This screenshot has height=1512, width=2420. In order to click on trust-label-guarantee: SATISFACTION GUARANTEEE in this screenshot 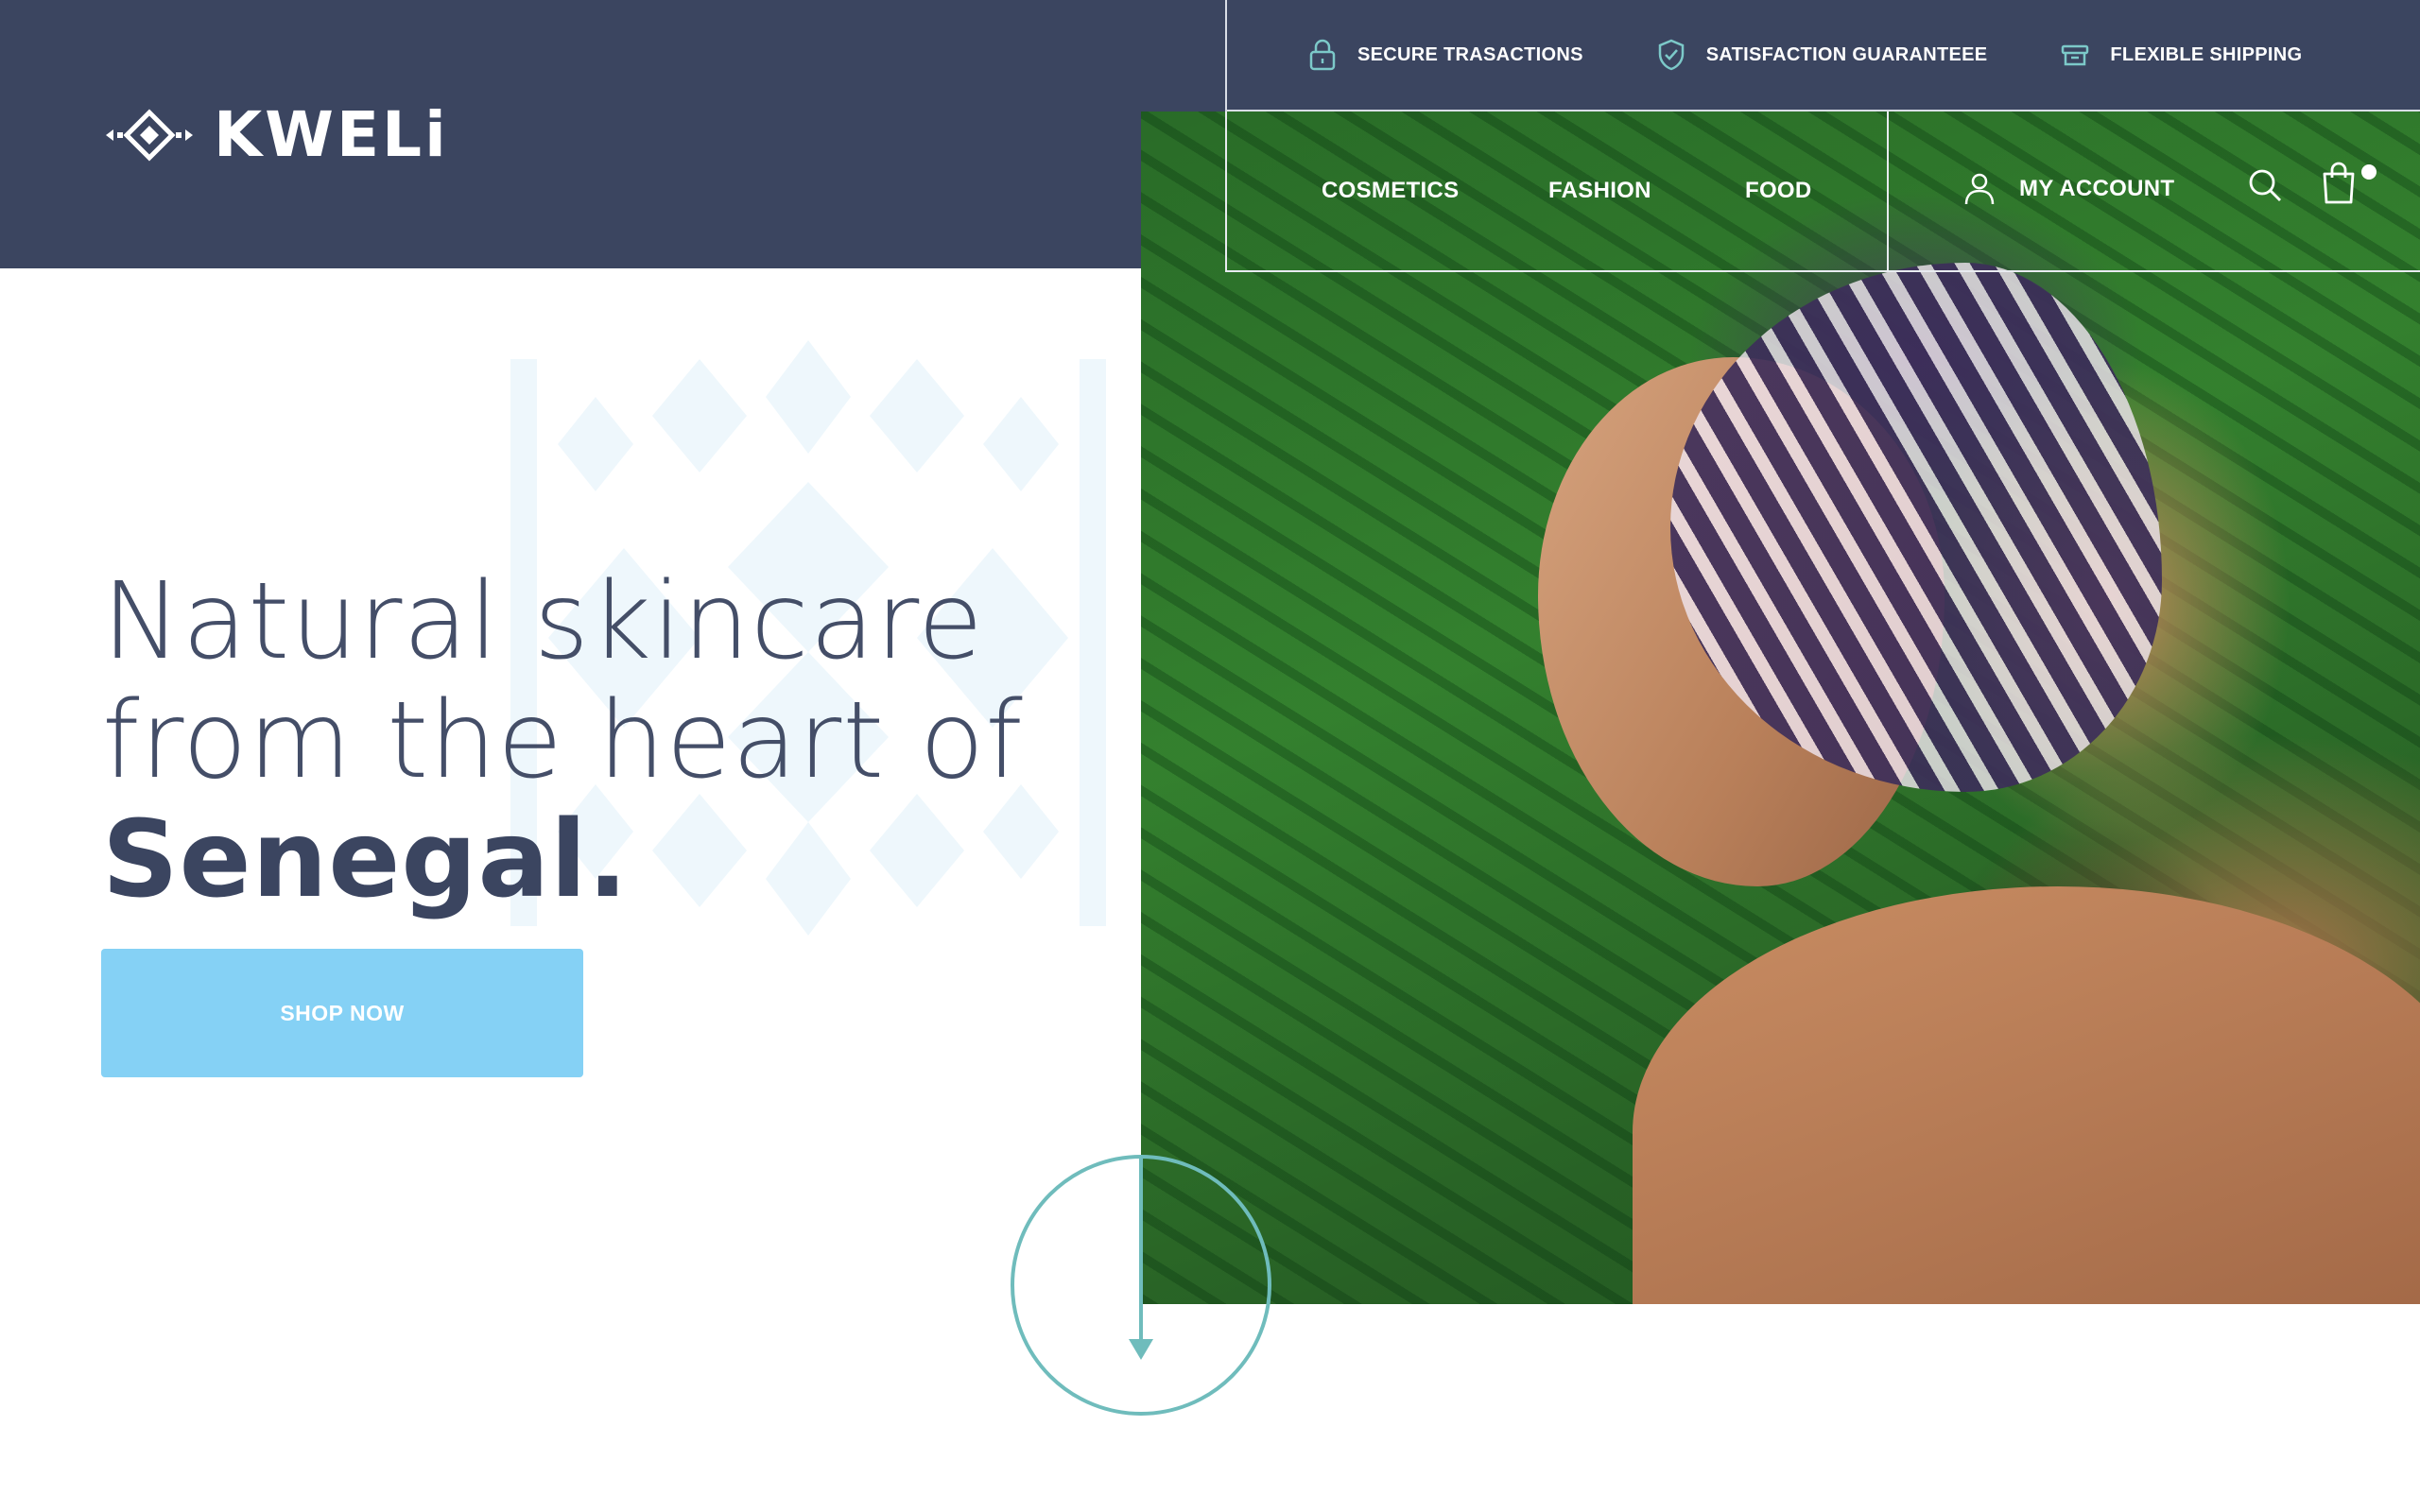, I will do `click(1846, 54)`.